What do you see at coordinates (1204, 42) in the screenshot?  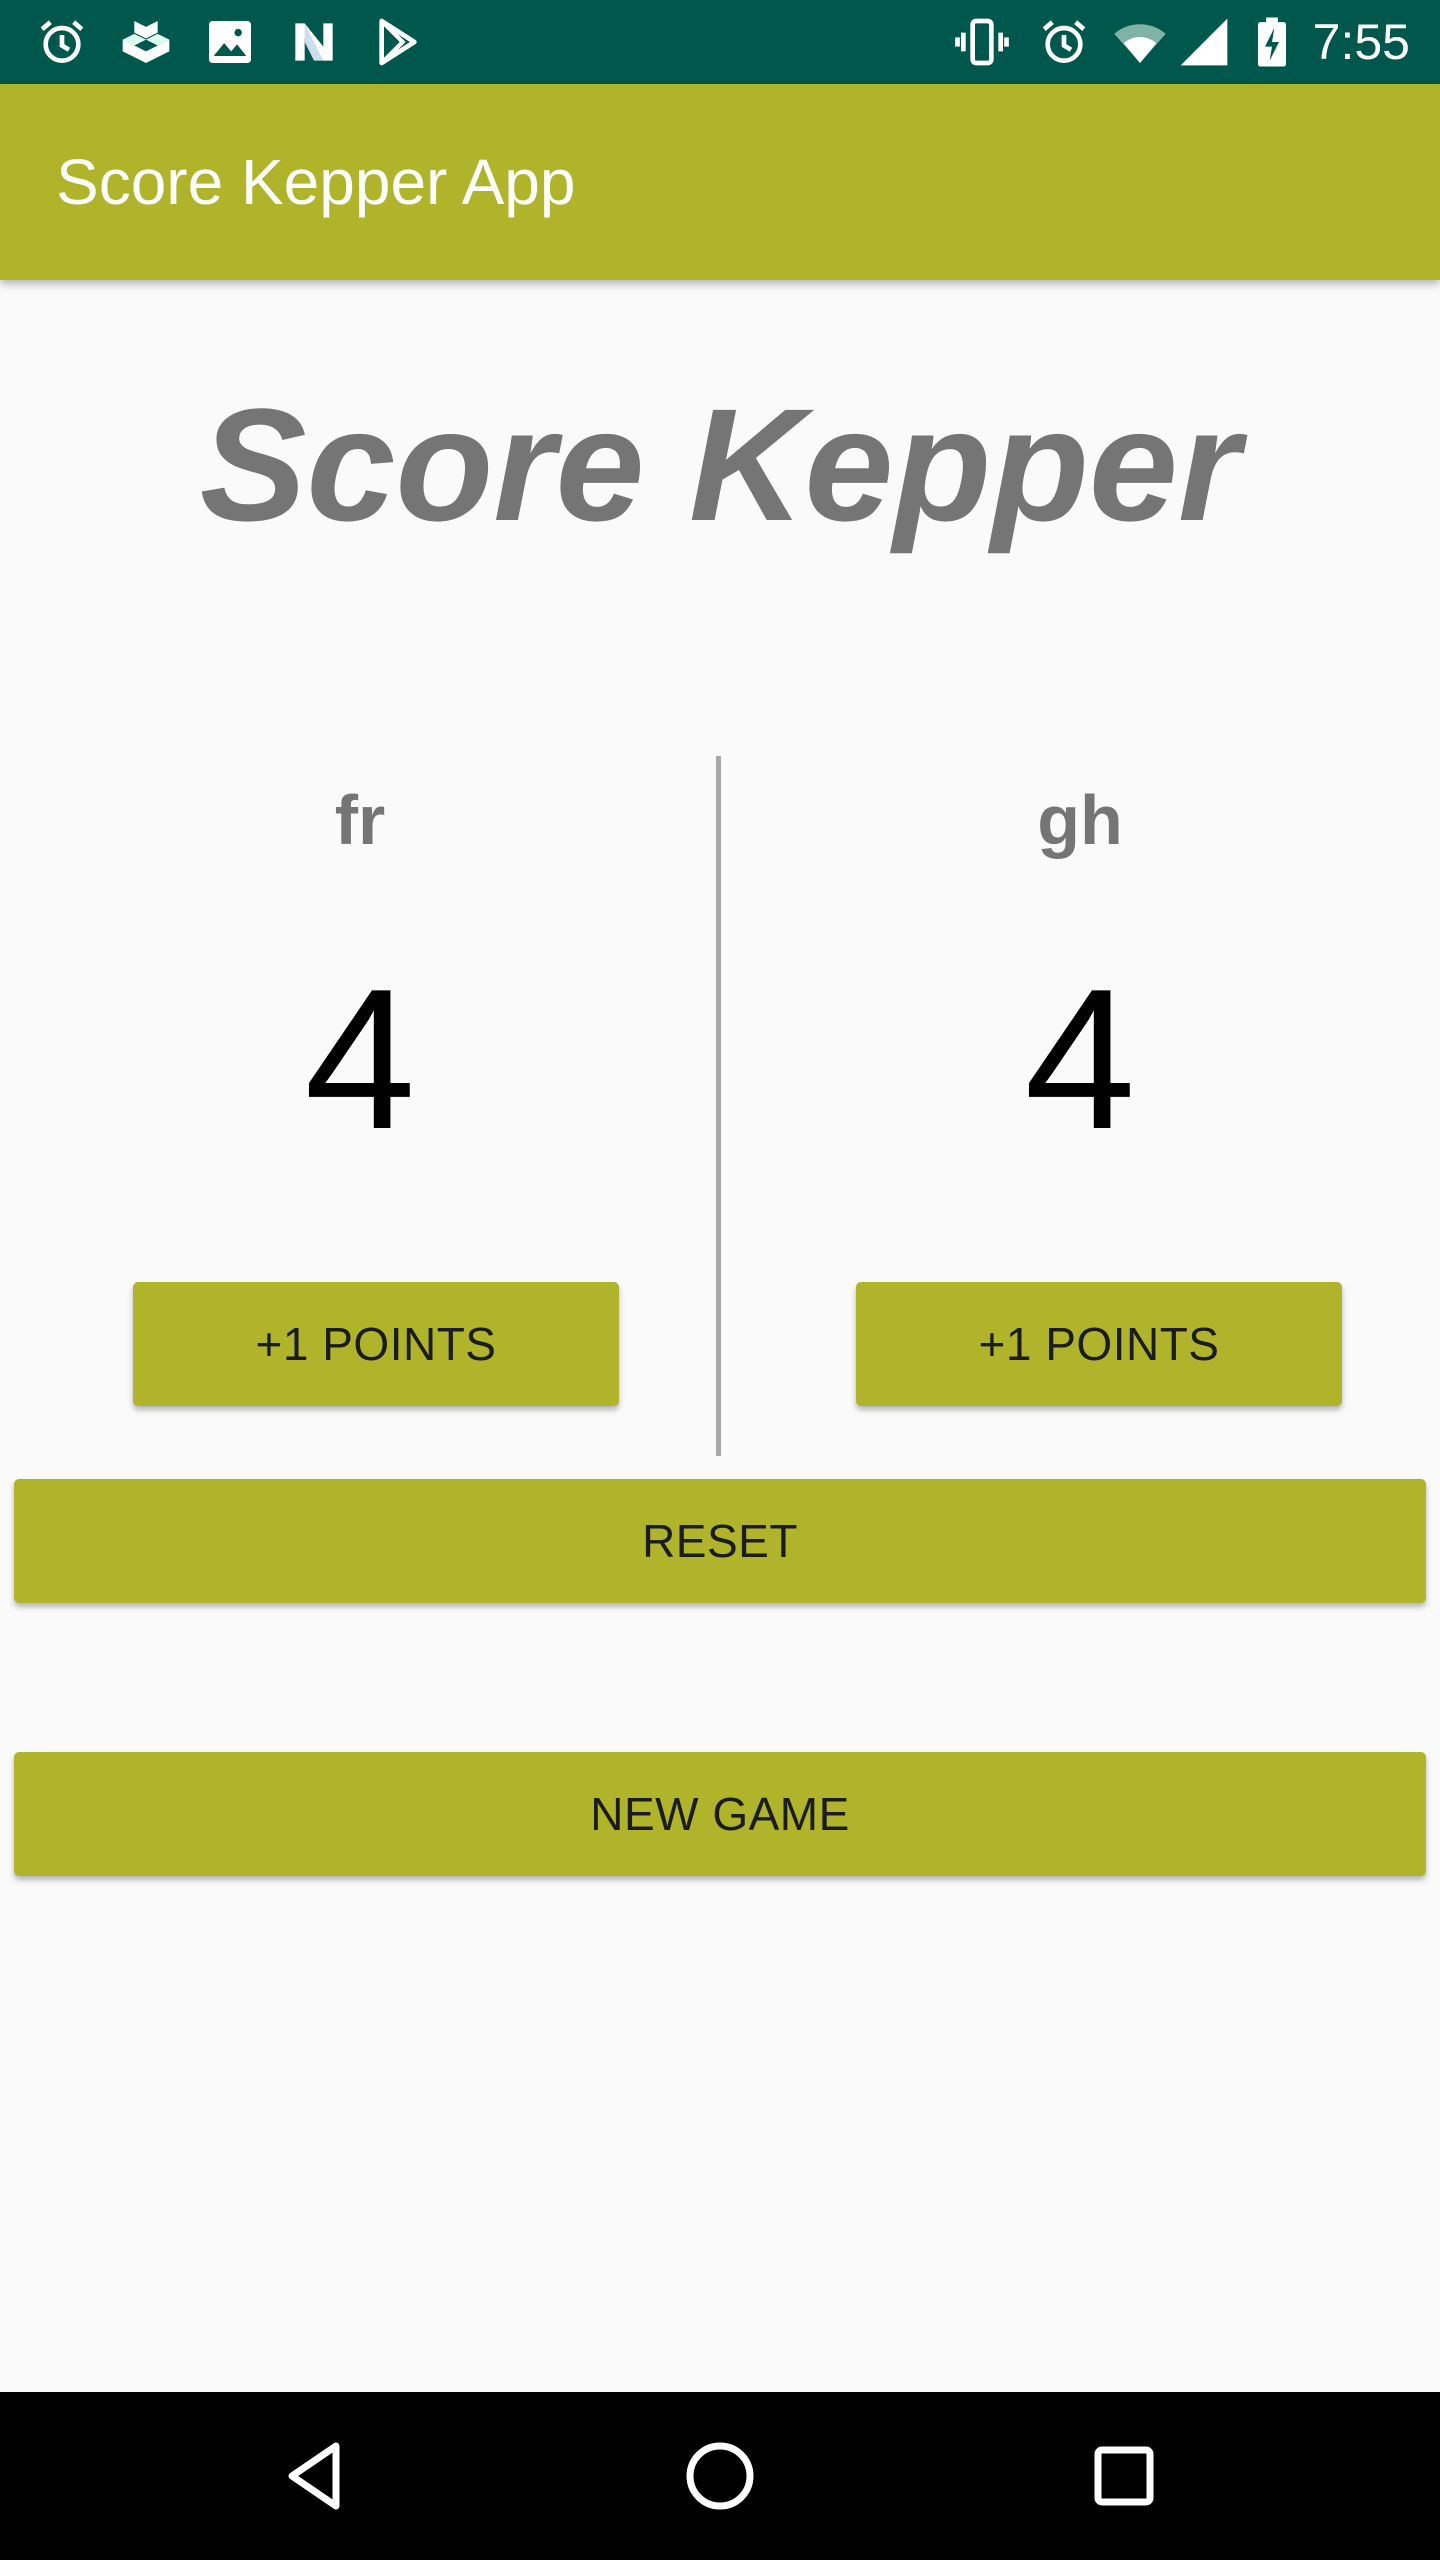 I see `cell-signal-icon` at bounding box center [1204, 42].